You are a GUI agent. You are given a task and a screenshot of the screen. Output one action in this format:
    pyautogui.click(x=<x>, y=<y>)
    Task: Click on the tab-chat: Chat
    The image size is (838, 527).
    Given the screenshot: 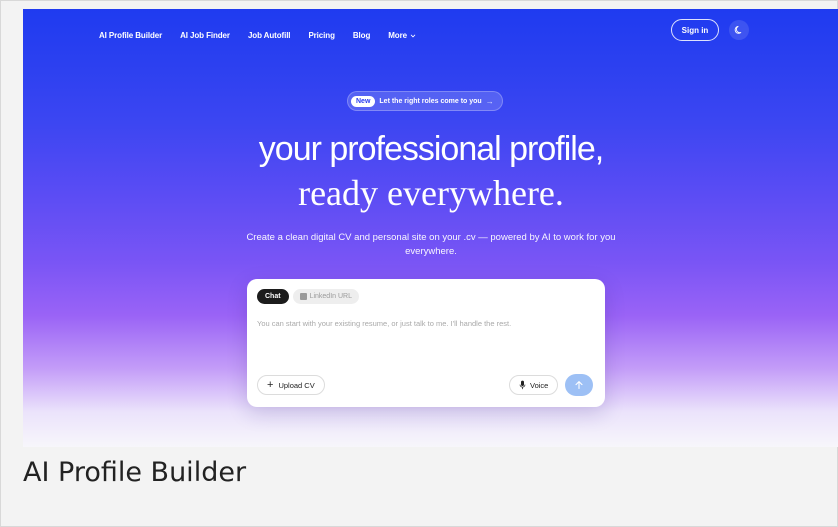 What is the action you would take?
    pyautogui.click(x=273, y=296)
    